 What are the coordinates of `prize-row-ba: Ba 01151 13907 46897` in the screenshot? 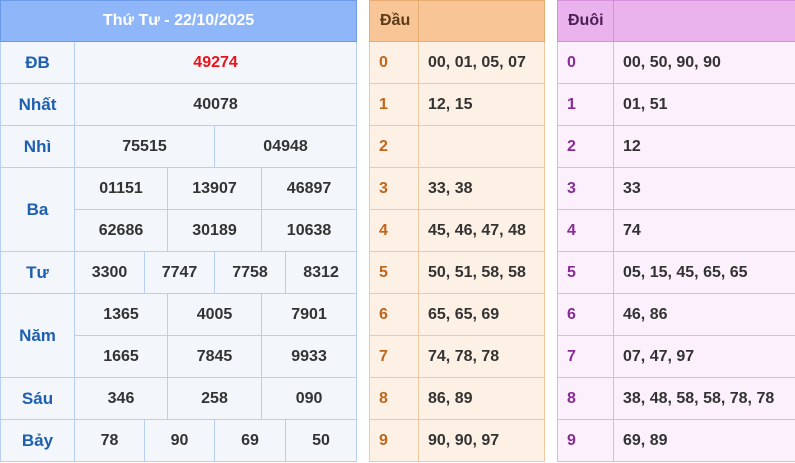 It's located at (179, 209).